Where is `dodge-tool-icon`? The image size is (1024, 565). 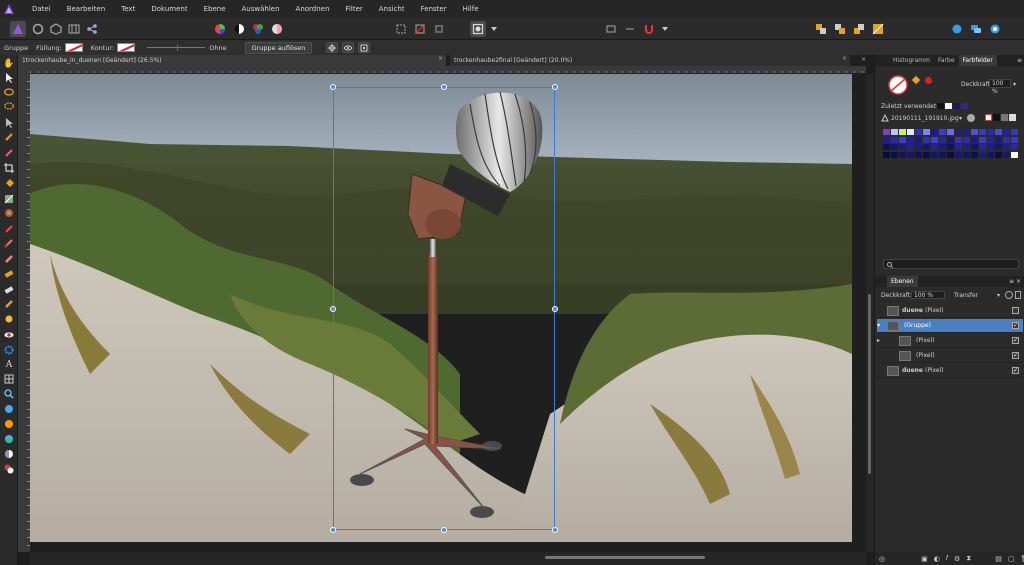 dodge-tool-icon is located at coordinates (9, 304).